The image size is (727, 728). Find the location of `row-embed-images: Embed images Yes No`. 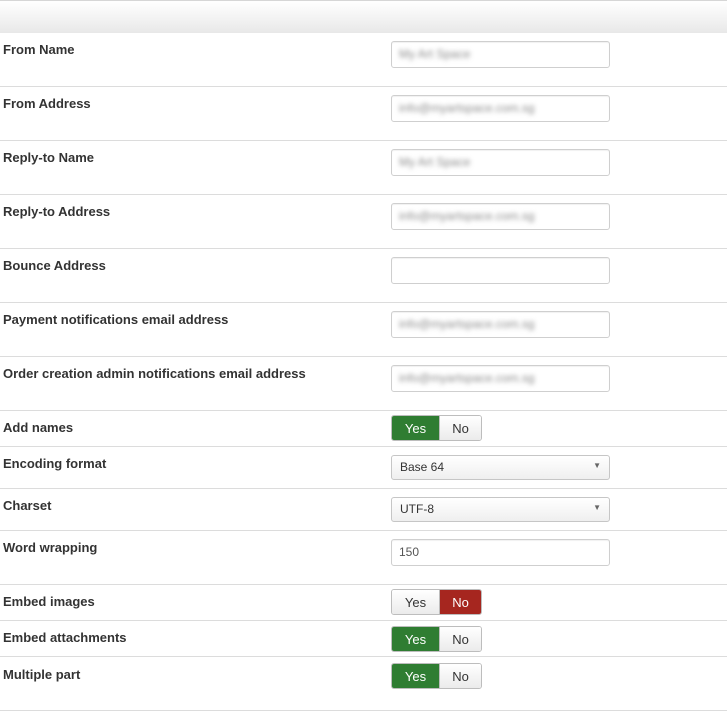

row-embed-images: Embed images Yes No is located at coordinates (363, 603).